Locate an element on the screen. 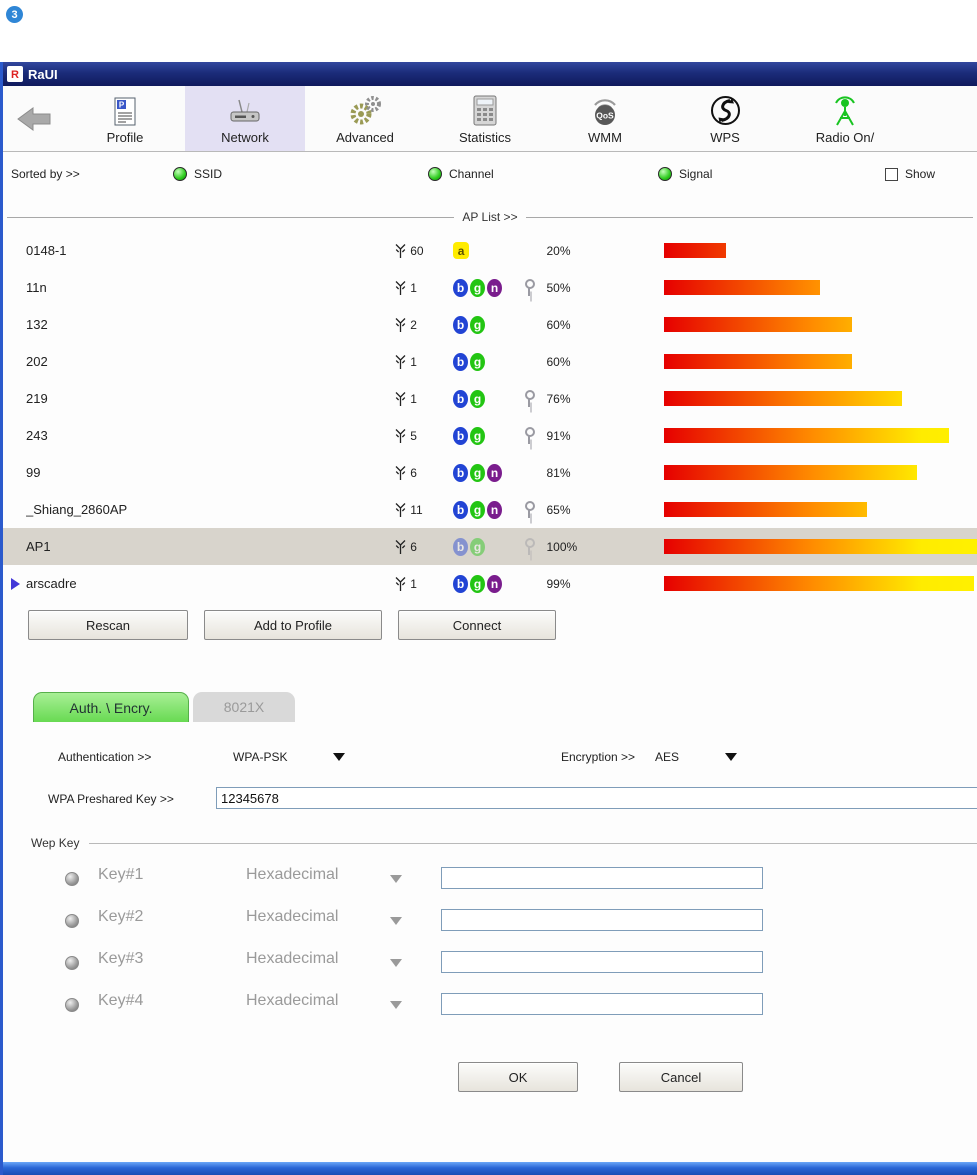  authentication-dropdown-arrow-icon is located at coordinates (339, 757).